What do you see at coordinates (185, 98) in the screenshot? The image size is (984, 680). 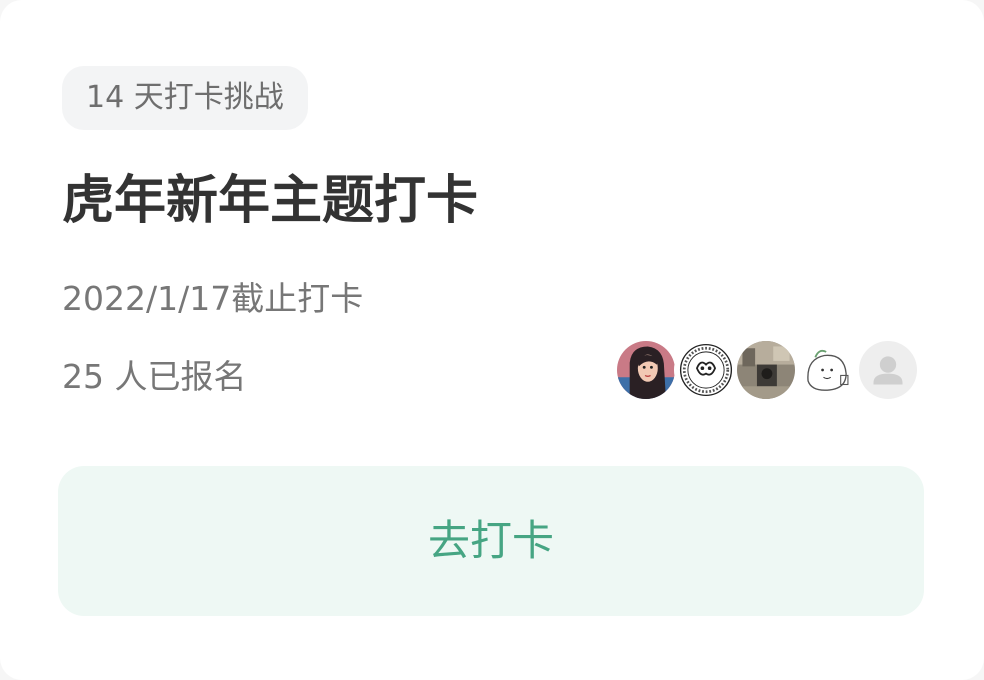 I see `challenge-duration-tag: 14 天打卡挑战` at bounding box center [185, 98].